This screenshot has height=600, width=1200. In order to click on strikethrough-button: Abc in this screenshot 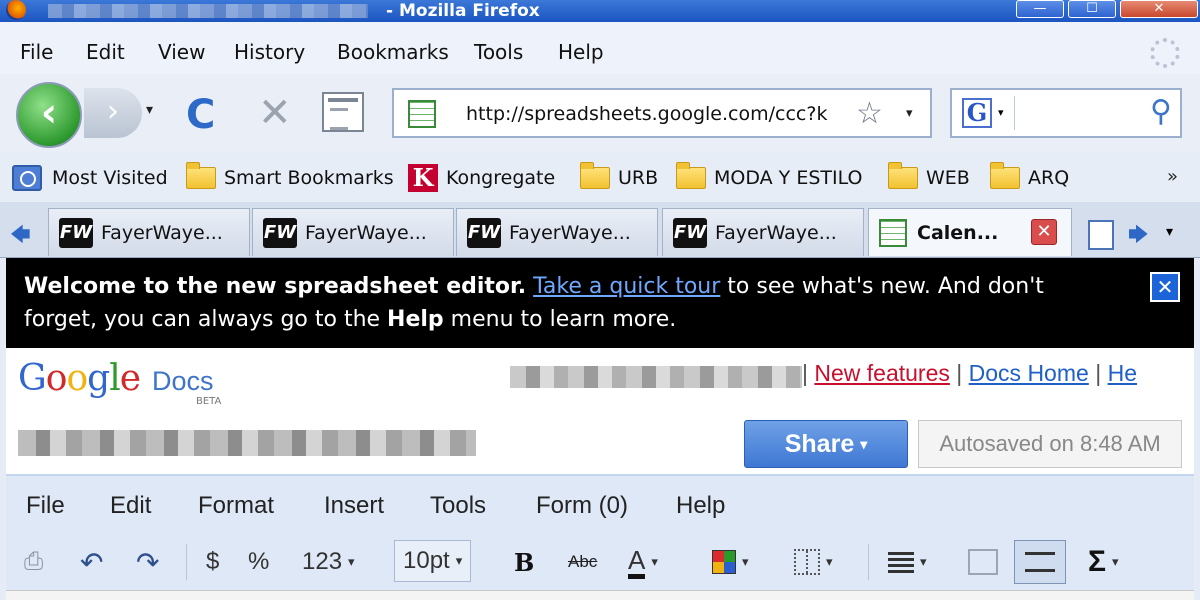, I will do `click(582, 562)`.